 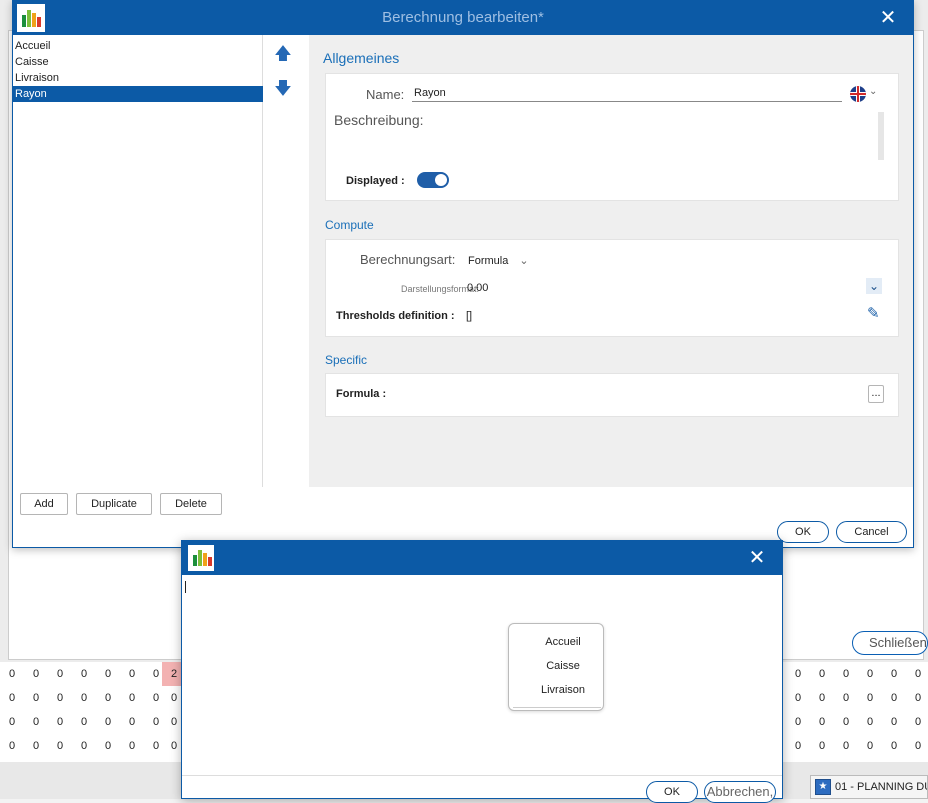 What do you see at coordinates (283, 89) in the screenshot?
I see `move-down-icon: 🡇` at bounding box center [283, 89].